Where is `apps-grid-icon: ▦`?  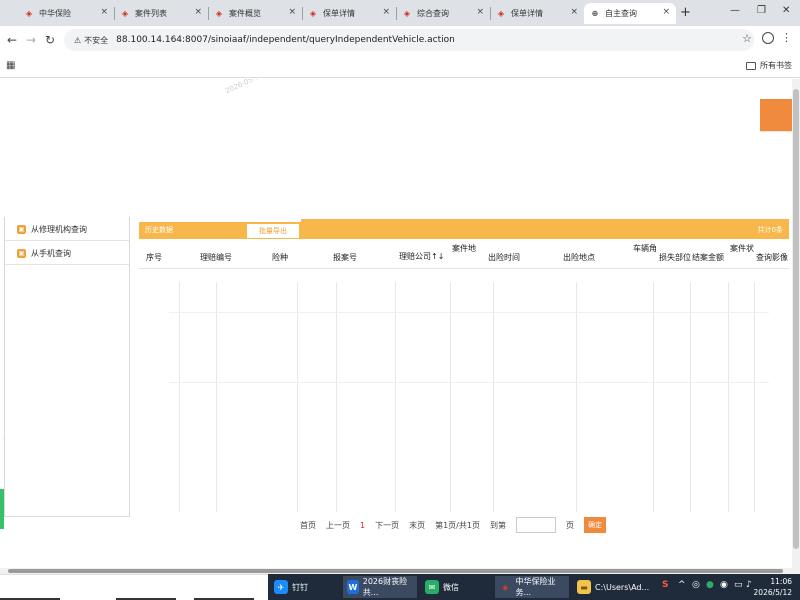 apps-grid-icon: ▦ is located at coordinates (10, 65).